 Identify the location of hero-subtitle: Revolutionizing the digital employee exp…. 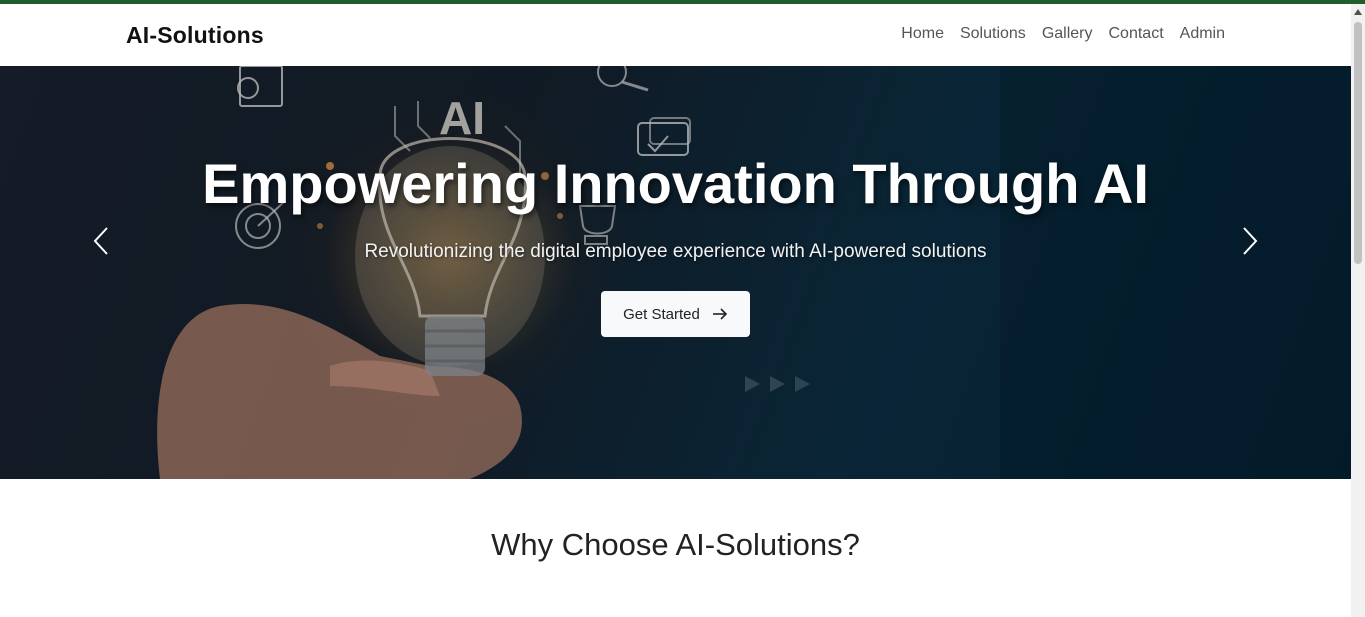
(675, 251).